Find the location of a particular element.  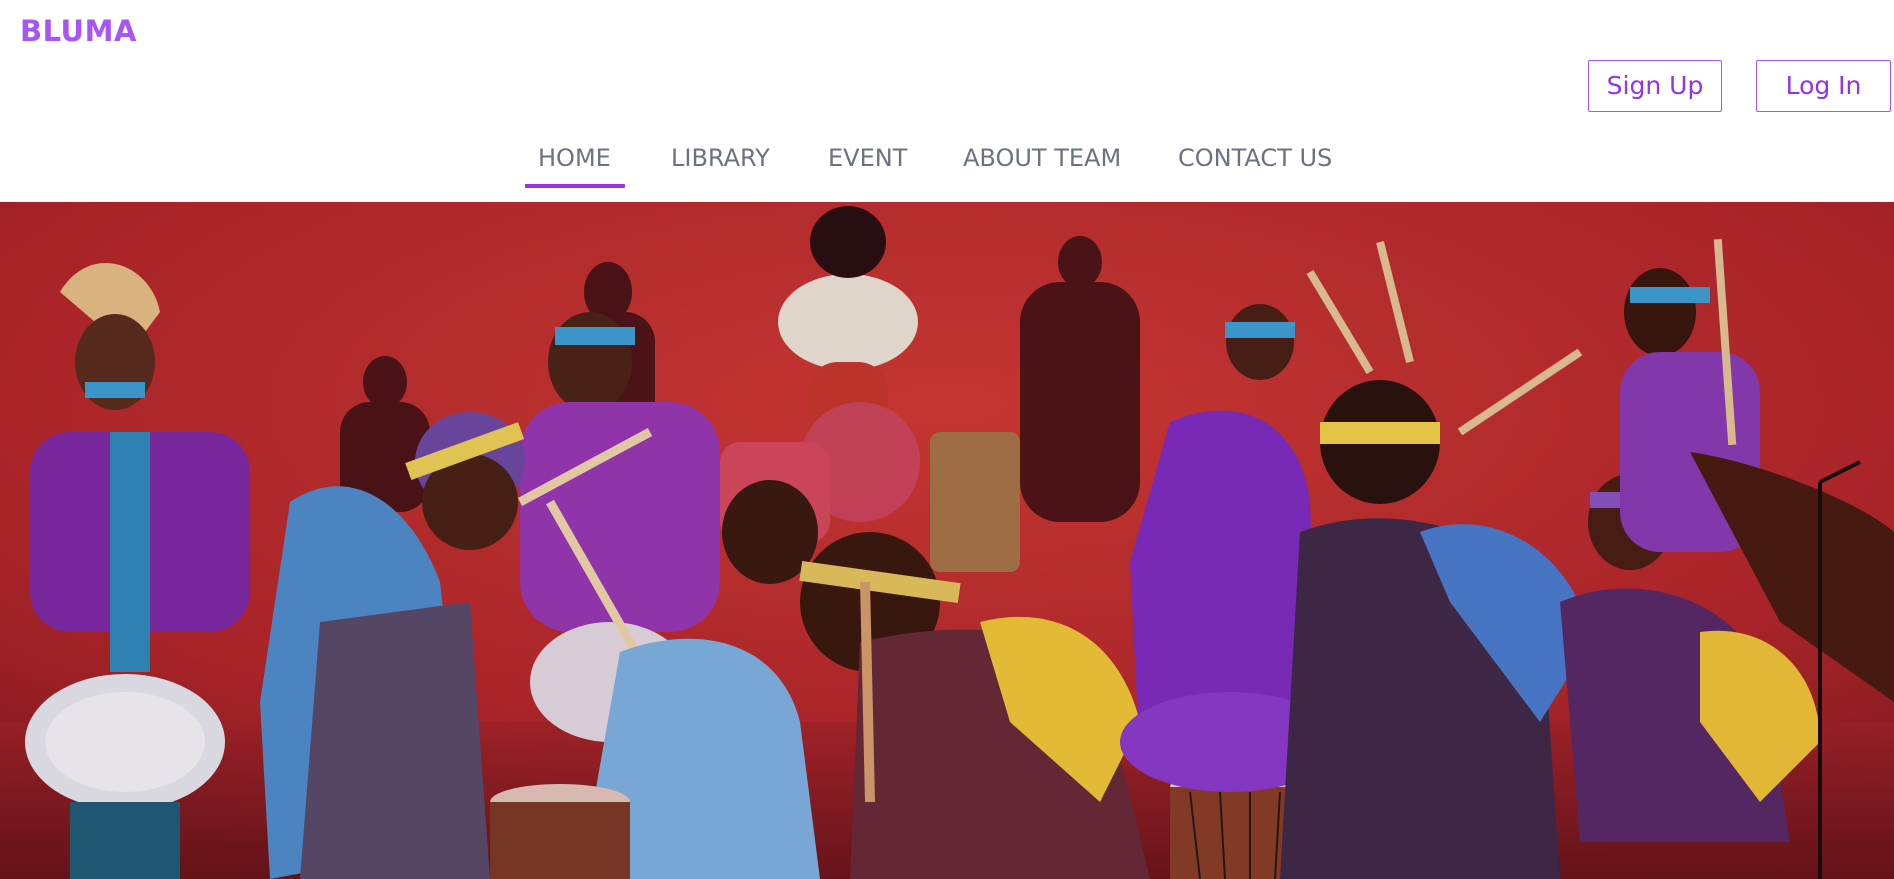

nav-item-about-team: ABOUT TEAM is located at coordinates (1042, 158).